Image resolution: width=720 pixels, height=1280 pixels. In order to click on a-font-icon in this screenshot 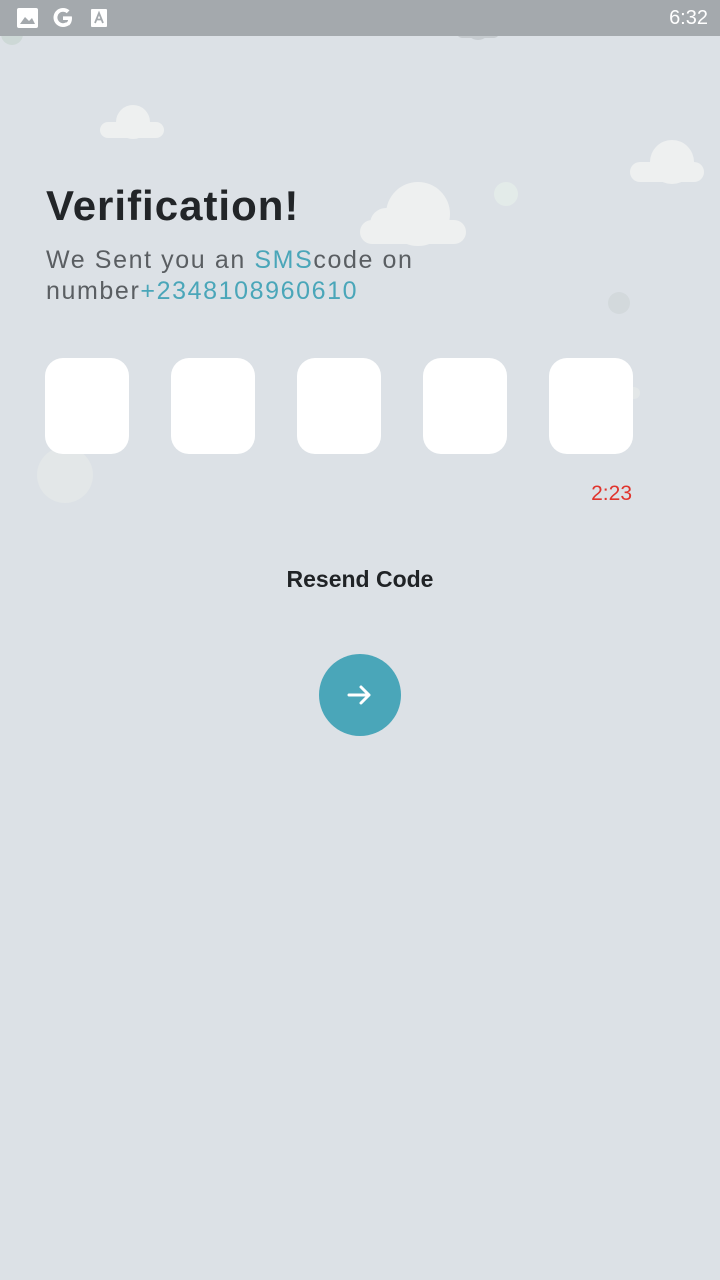, I will do `click(99, 20)`.